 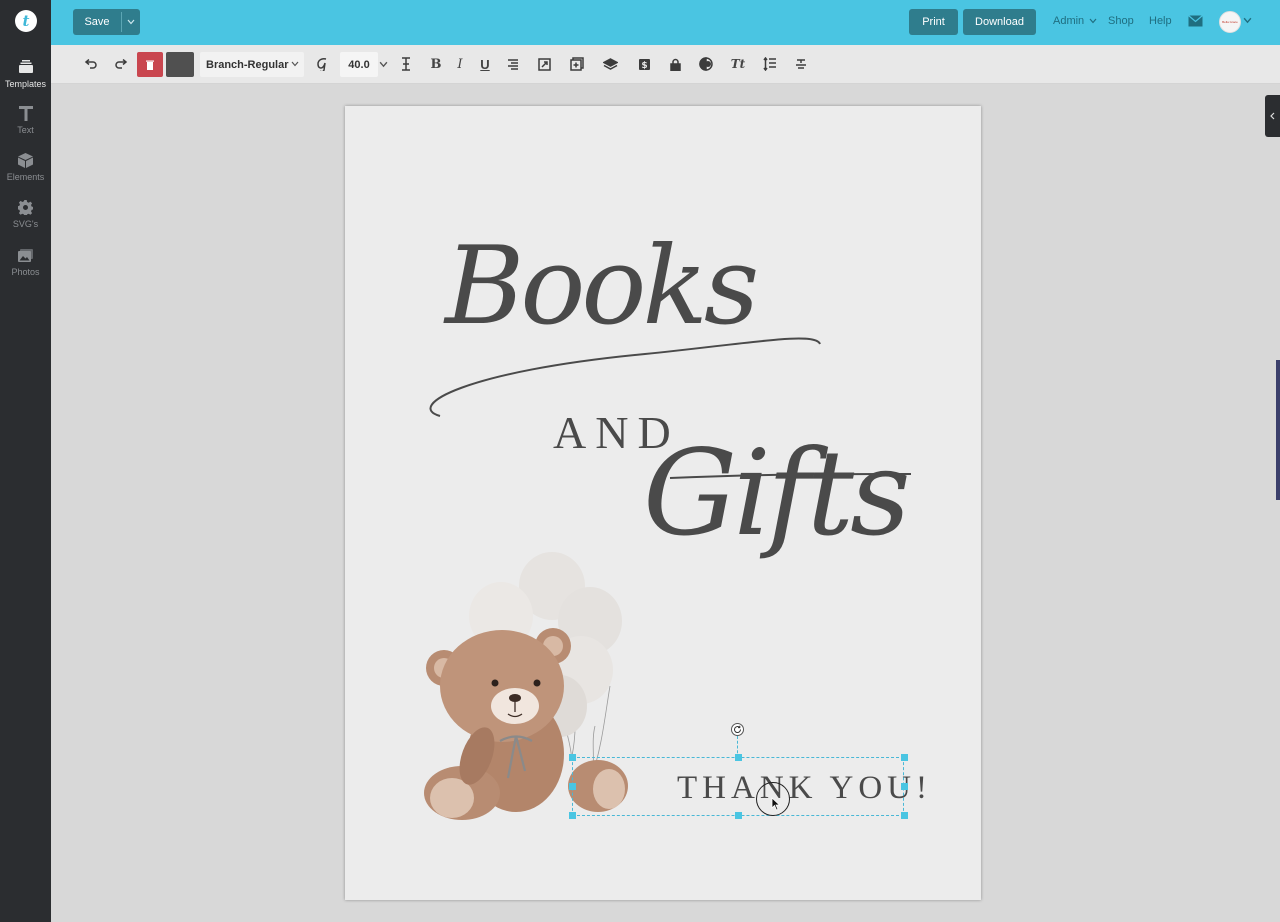 I want to click on app-logo: t, so click(x=26, y=21).